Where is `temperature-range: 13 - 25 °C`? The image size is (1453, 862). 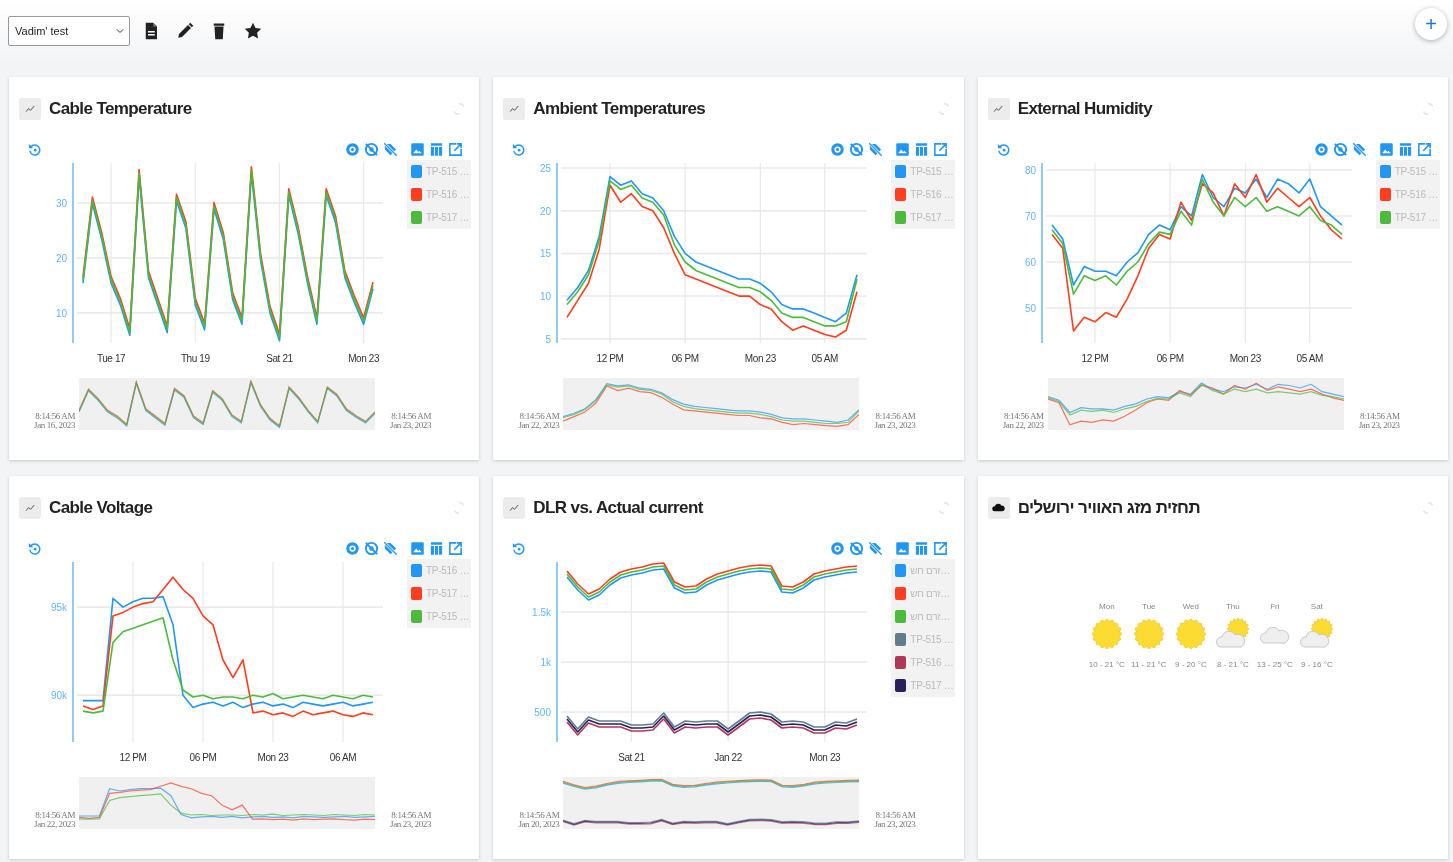 temperature-range: 13 - 25 °C is located at coordinates (1274, 665).